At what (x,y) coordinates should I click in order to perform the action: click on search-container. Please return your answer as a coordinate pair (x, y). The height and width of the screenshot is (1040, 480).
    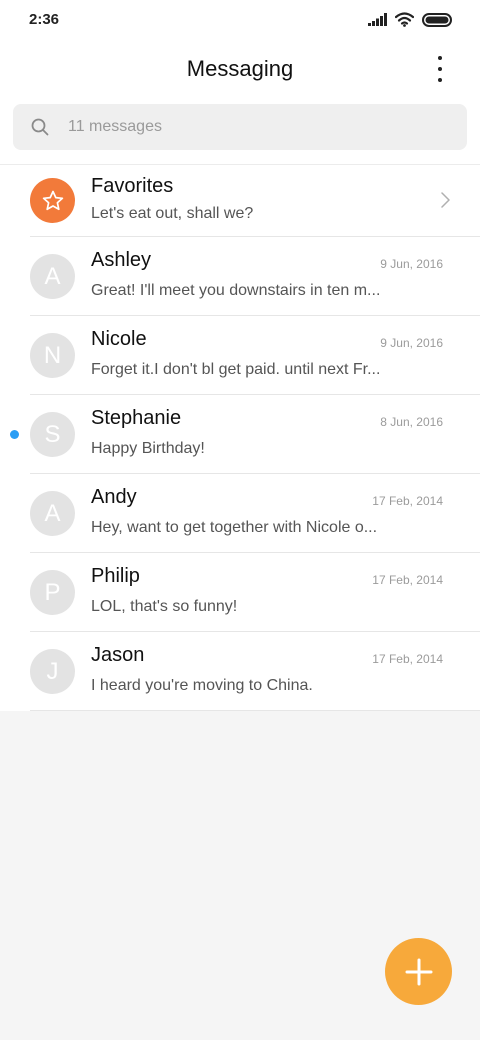
    Looking at the image, I should click on (240, 130).